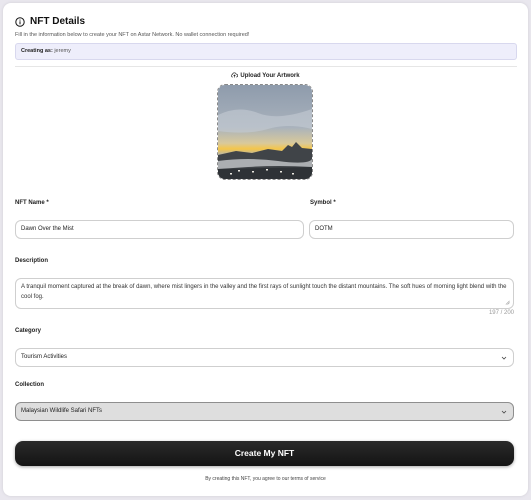 The image size is (531, 500). What do you see at coordinates (20, 21) in the screenshot?
I see `info-icon` at bounding box center [20, 21].